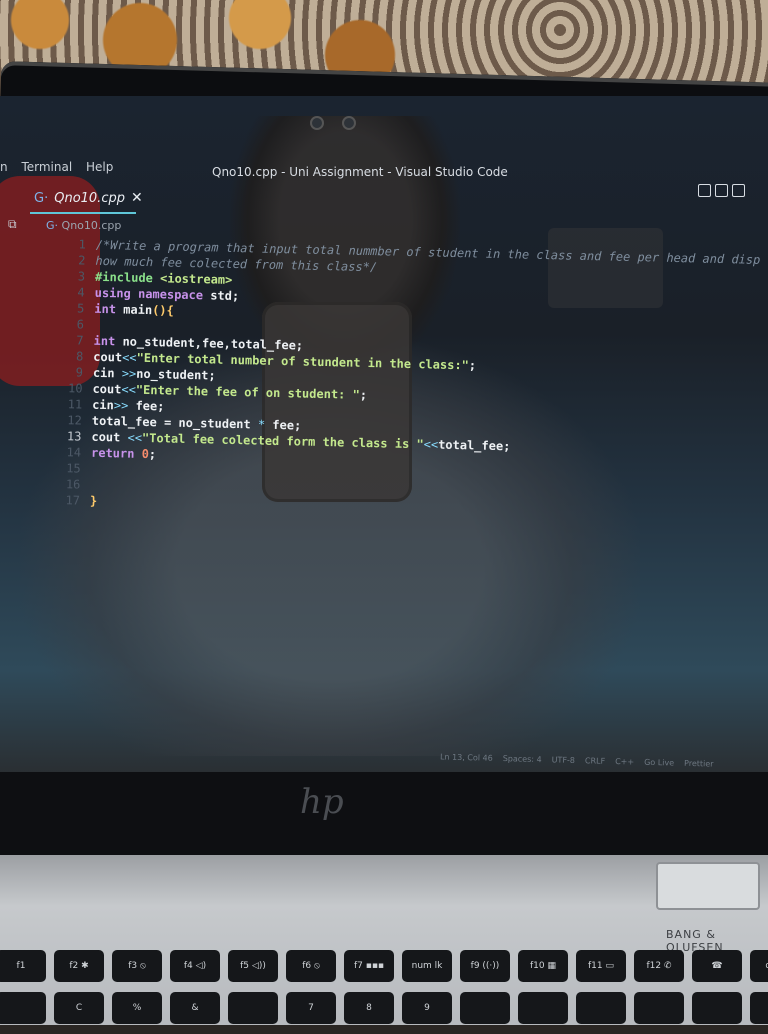  I want to click on hp-logo: hp, so click(322, 802).